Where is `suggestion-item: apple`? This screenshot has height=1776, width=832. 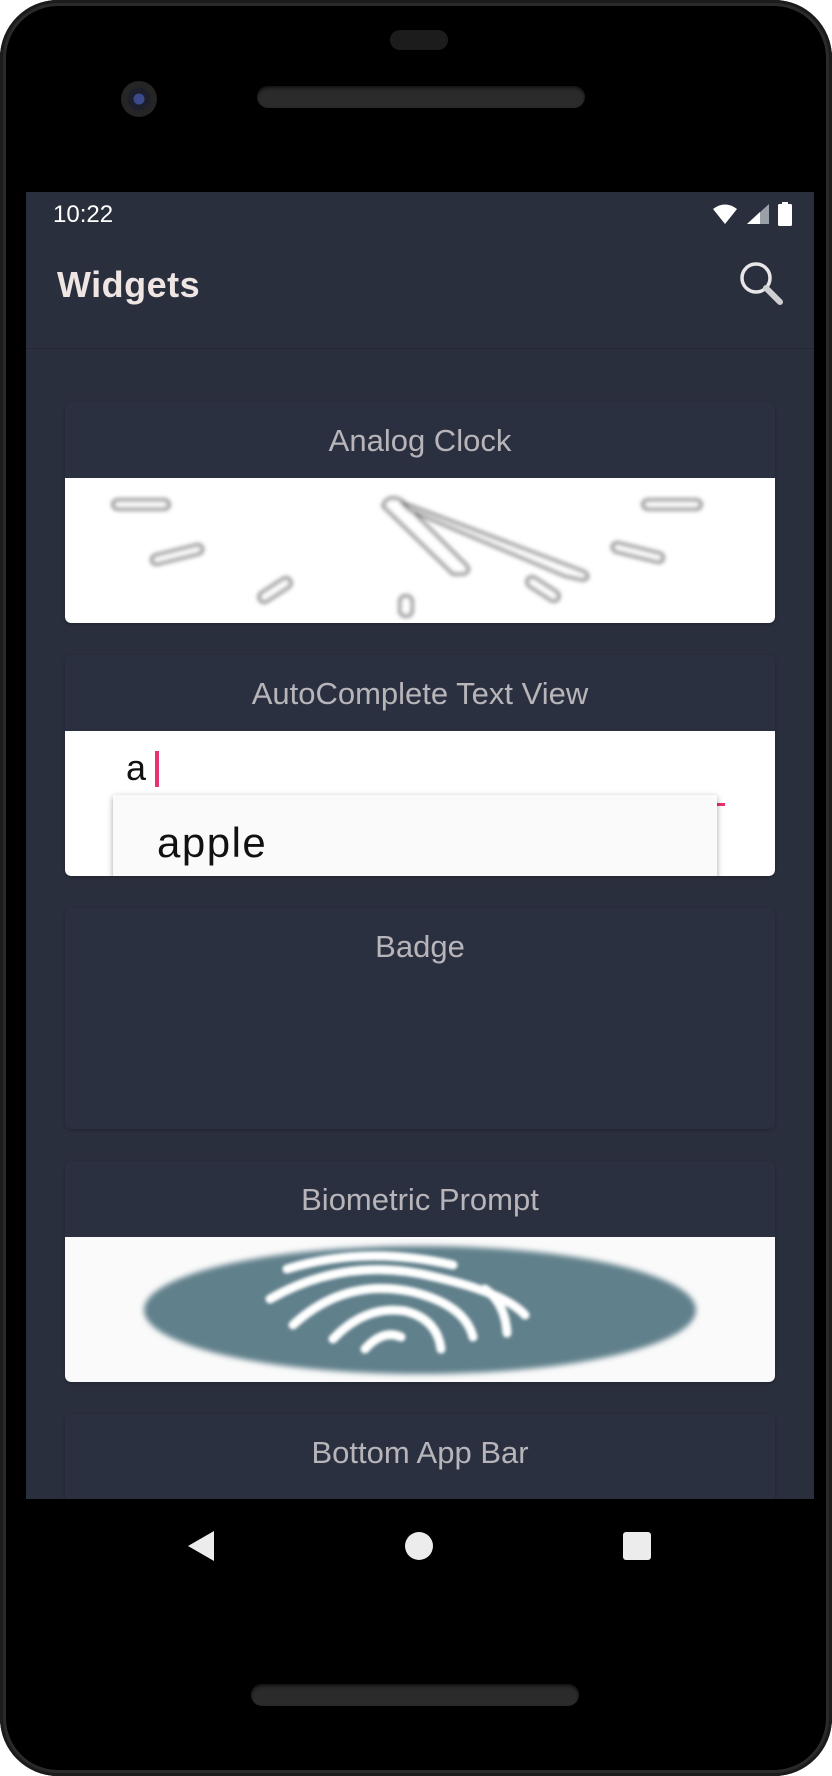
suggestion-item: apple is located at coordinates (212, 843).